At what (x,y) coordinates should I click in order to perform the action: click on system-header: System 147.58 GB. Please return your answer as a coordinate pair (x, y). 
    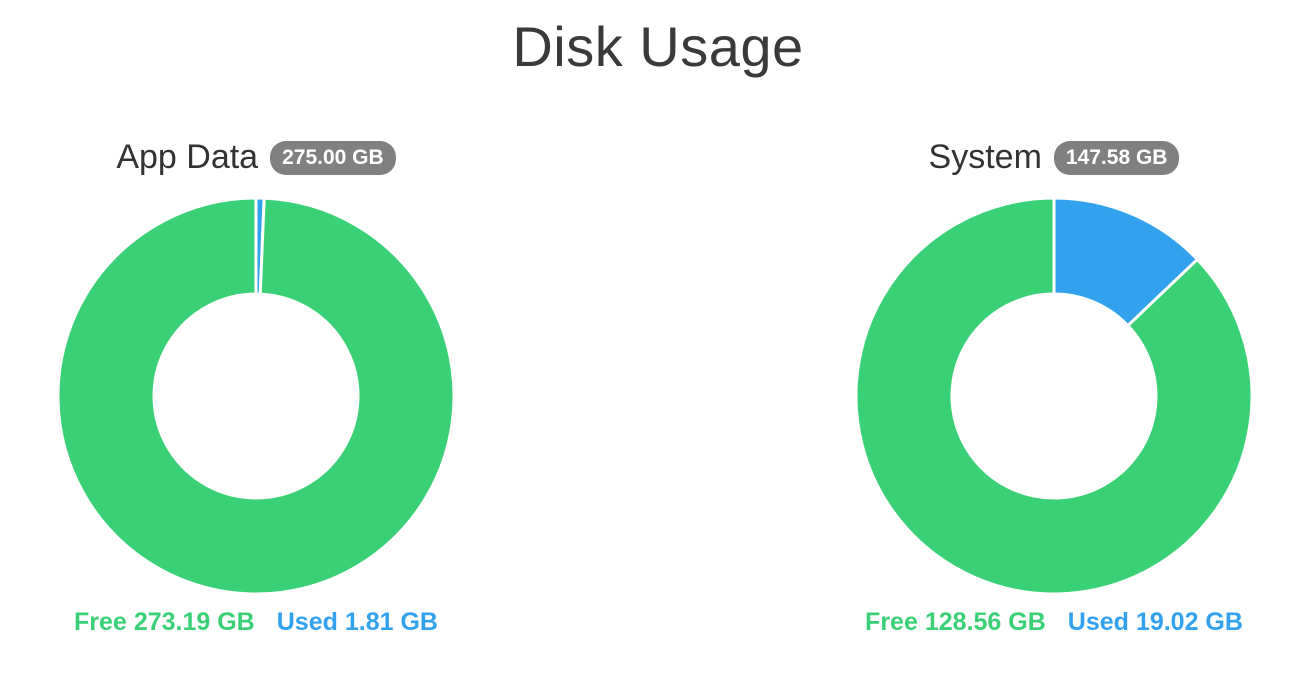
    Looking at the image, I should click on (1054, 157).